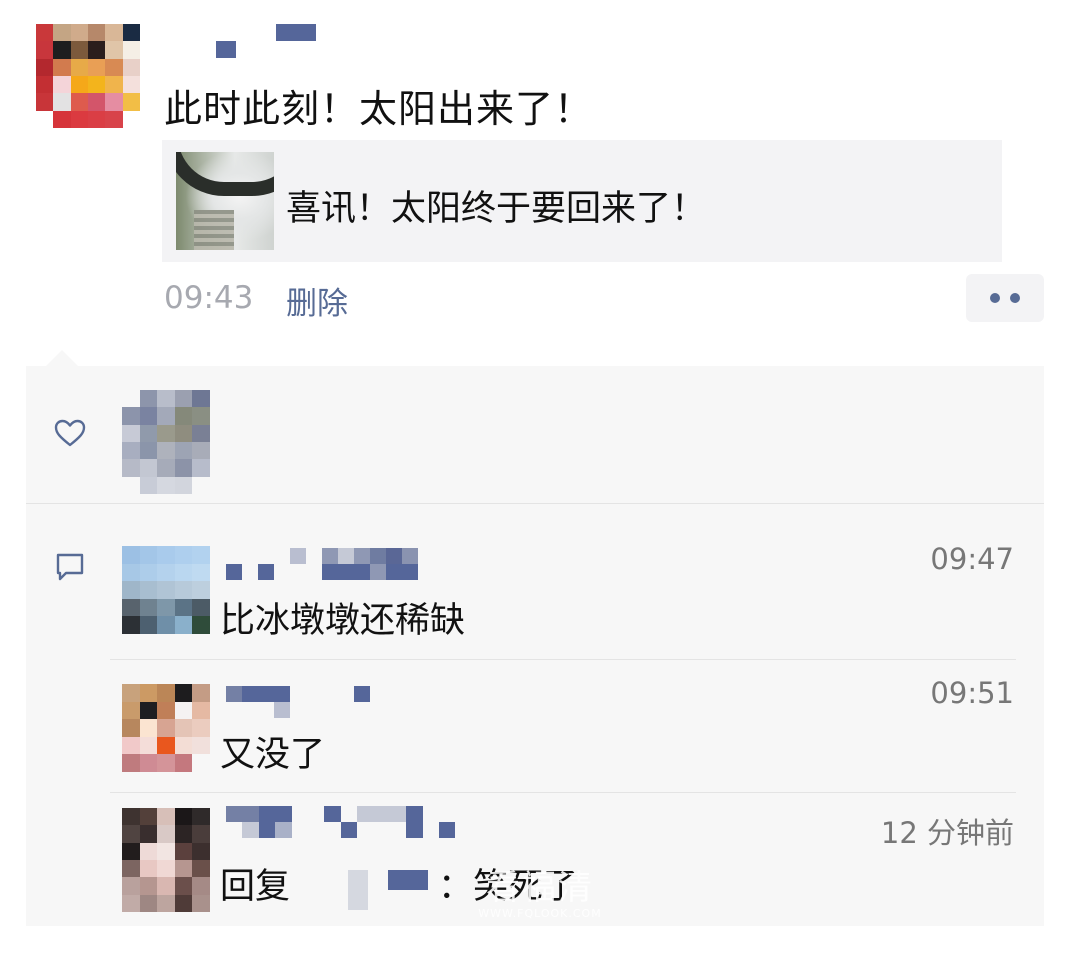  I want to click on comment-text: 比冰墩墩还稀缺, so click(342, 617).